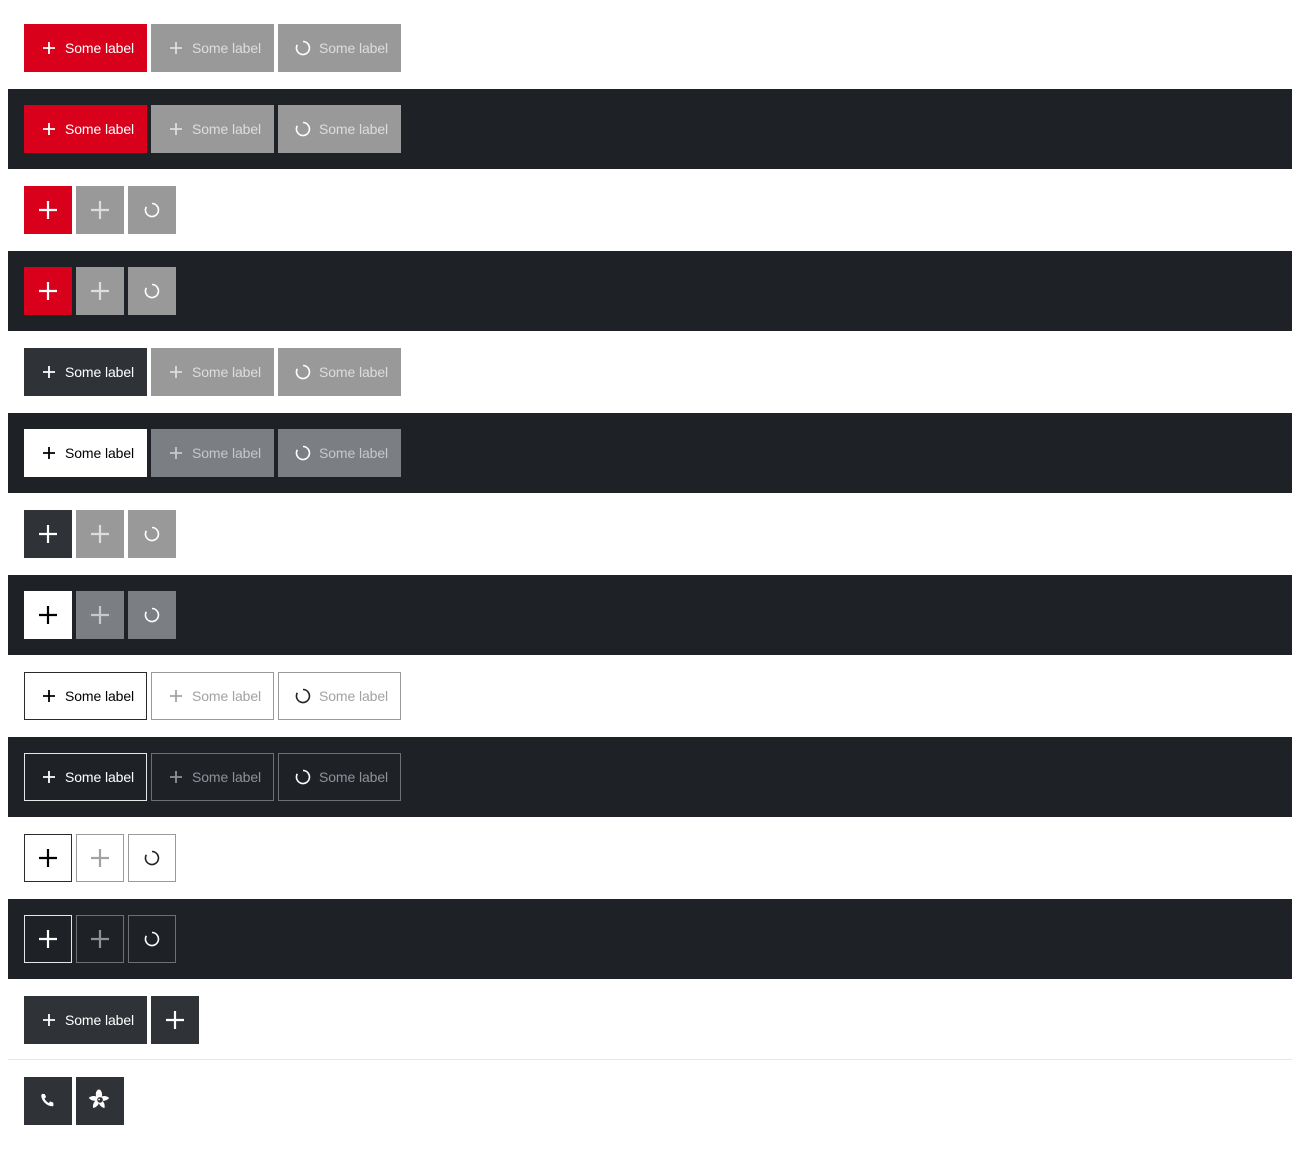  Describe the element at coordinates (650, 615) in the screenshot. I see `row-secondary-icon-dark` at that location.